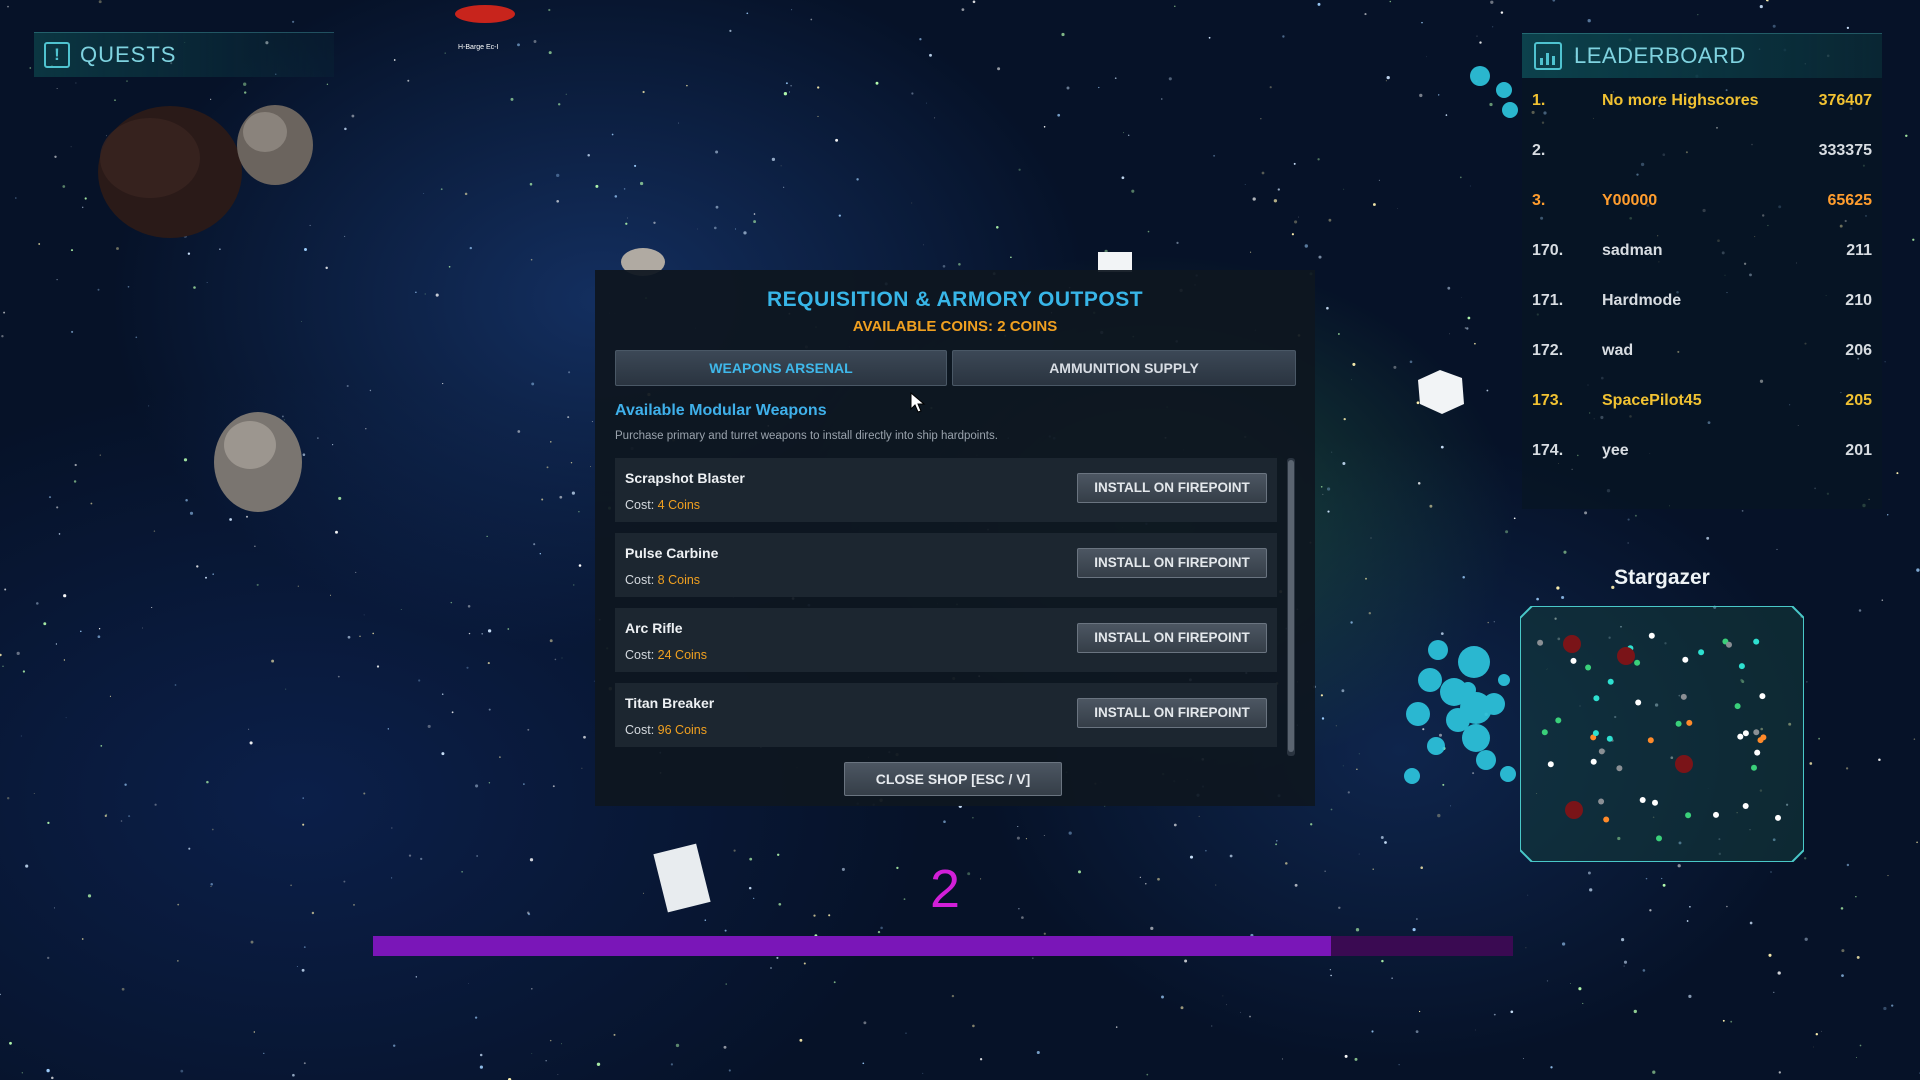 The width and height of the screenshot is (1920, 1080). What do you see at coordinates (1539, 150) in the screenshot?
I see `leaderboard-rank: 2.` at bounding box center [1539, 150].